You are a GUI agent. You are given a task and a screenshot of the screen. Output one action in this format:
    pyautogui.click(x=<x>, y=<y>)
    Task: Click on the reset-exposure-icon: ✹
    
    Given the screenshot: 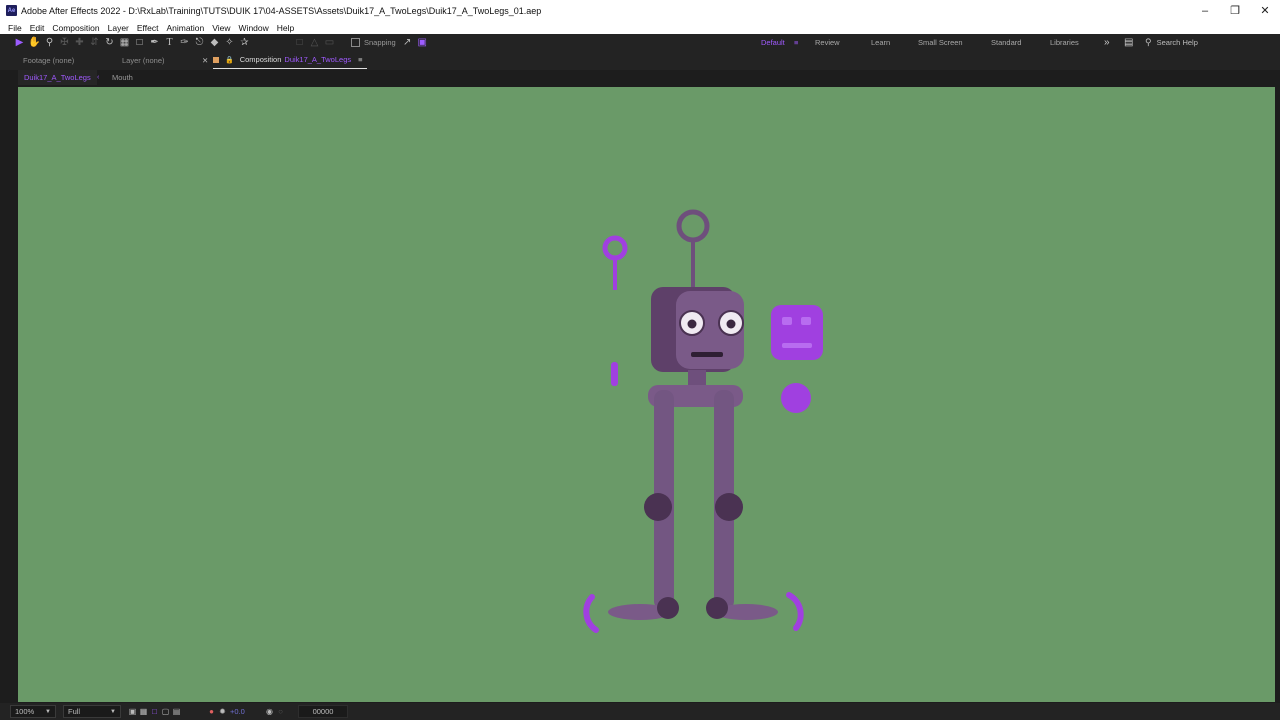 What is the action you would take?
    pyautogui.click(x=222, y=711)
    